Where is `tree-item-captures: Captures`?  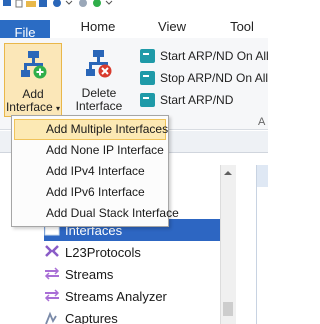
tree-item-captures: Captures is located at coordinates (132, 315).